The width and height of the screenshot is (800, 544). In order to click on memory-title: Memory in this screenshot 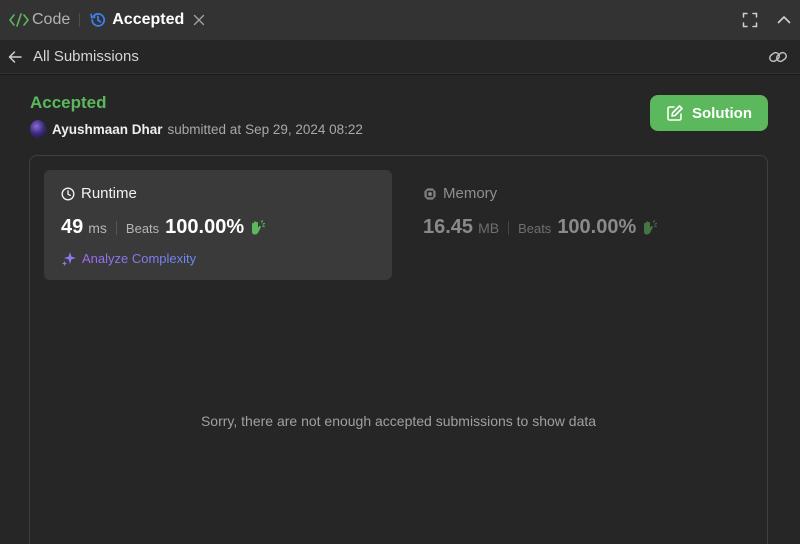, I will do `click(470, 193)`.